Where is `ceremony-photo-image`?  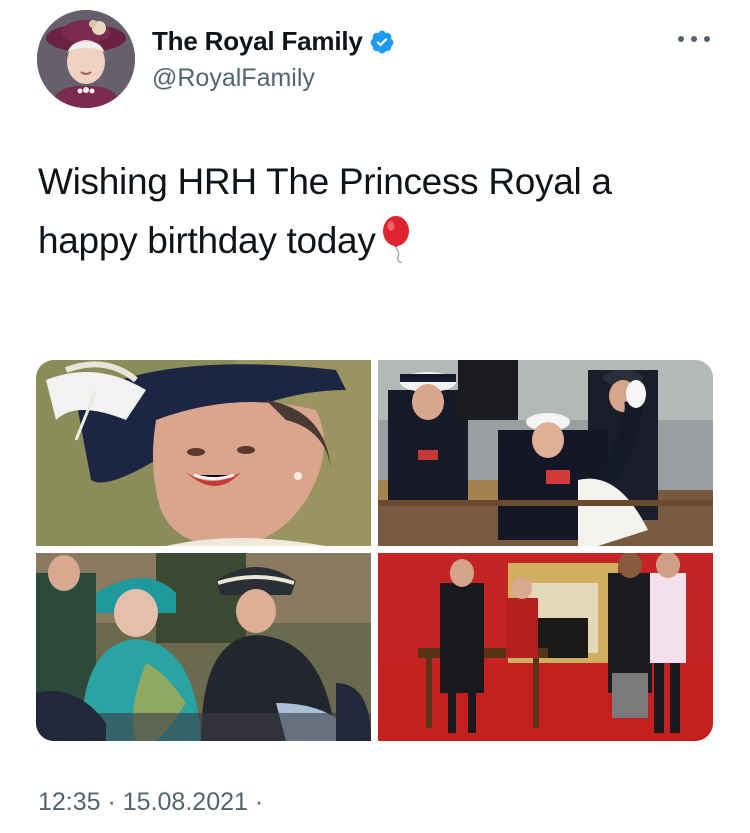 ceremony-photo-image is located at coordinates (545, 647).